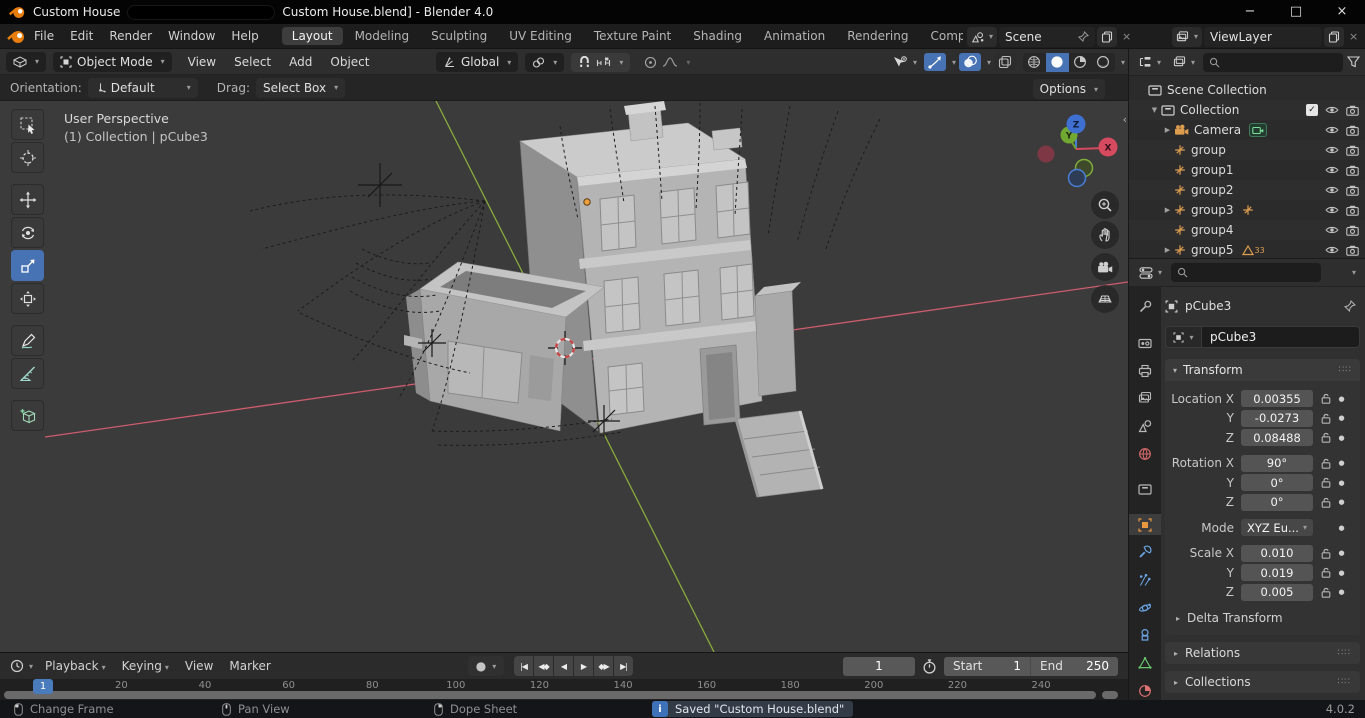  What do you see at coordinates (1350, 306) in the screenshot?
I see `pin-icon` at bounding box center [1350, 306].